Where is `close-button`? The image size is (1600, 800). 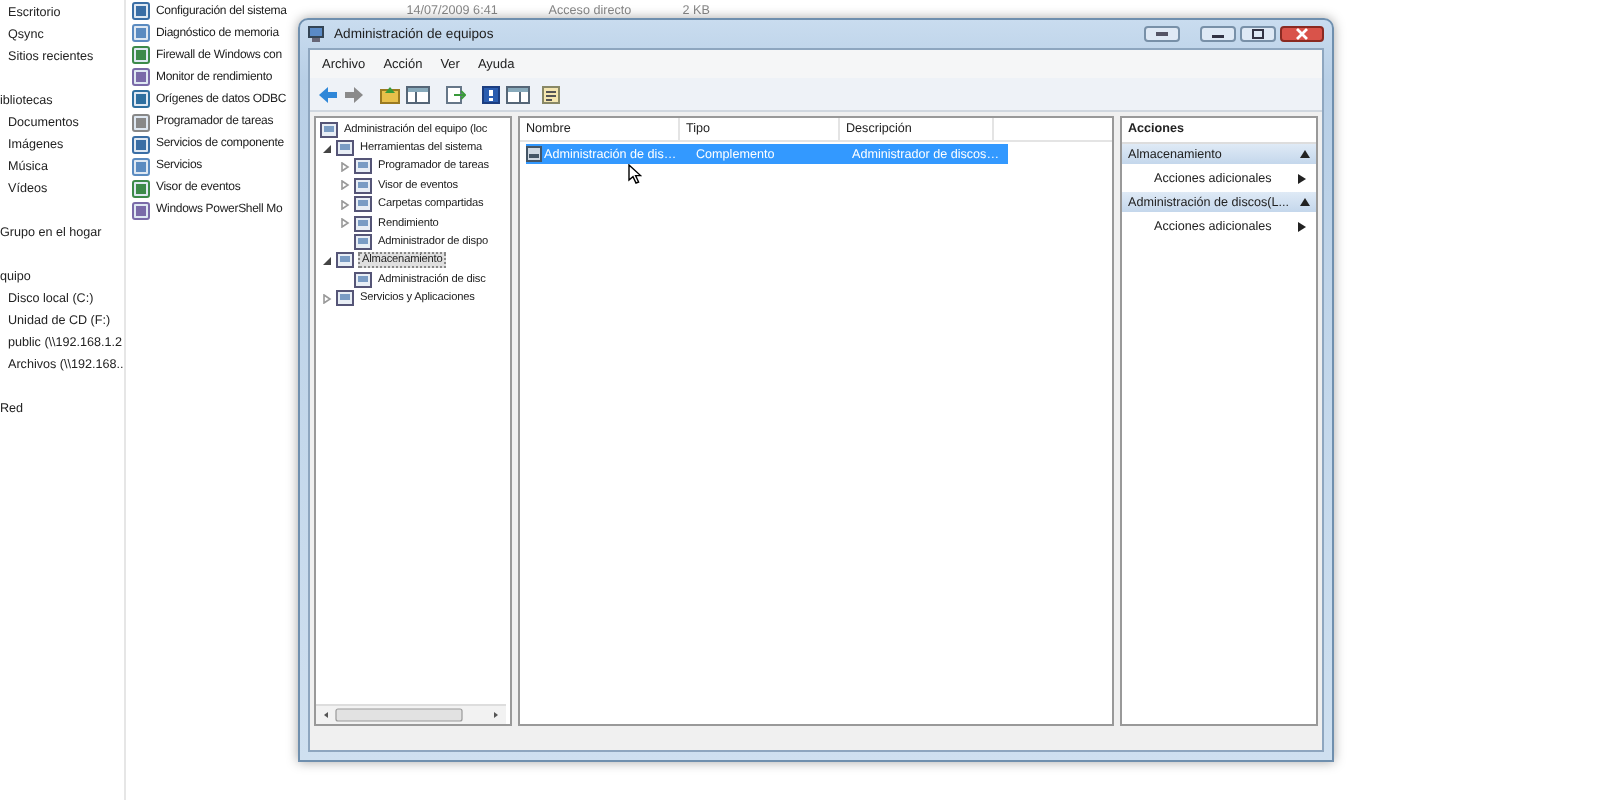
close-button is located at coordinates (1302, 34).